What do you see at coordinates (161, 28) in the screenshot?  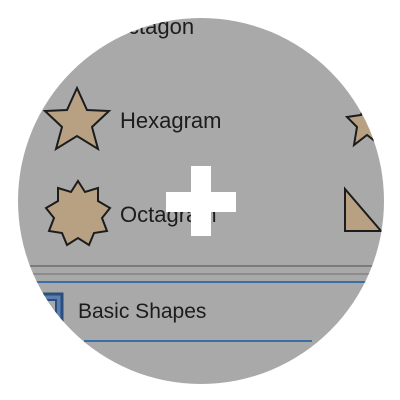 I see `partial-shape-label: ctagon` at bounding box center [161, 28].